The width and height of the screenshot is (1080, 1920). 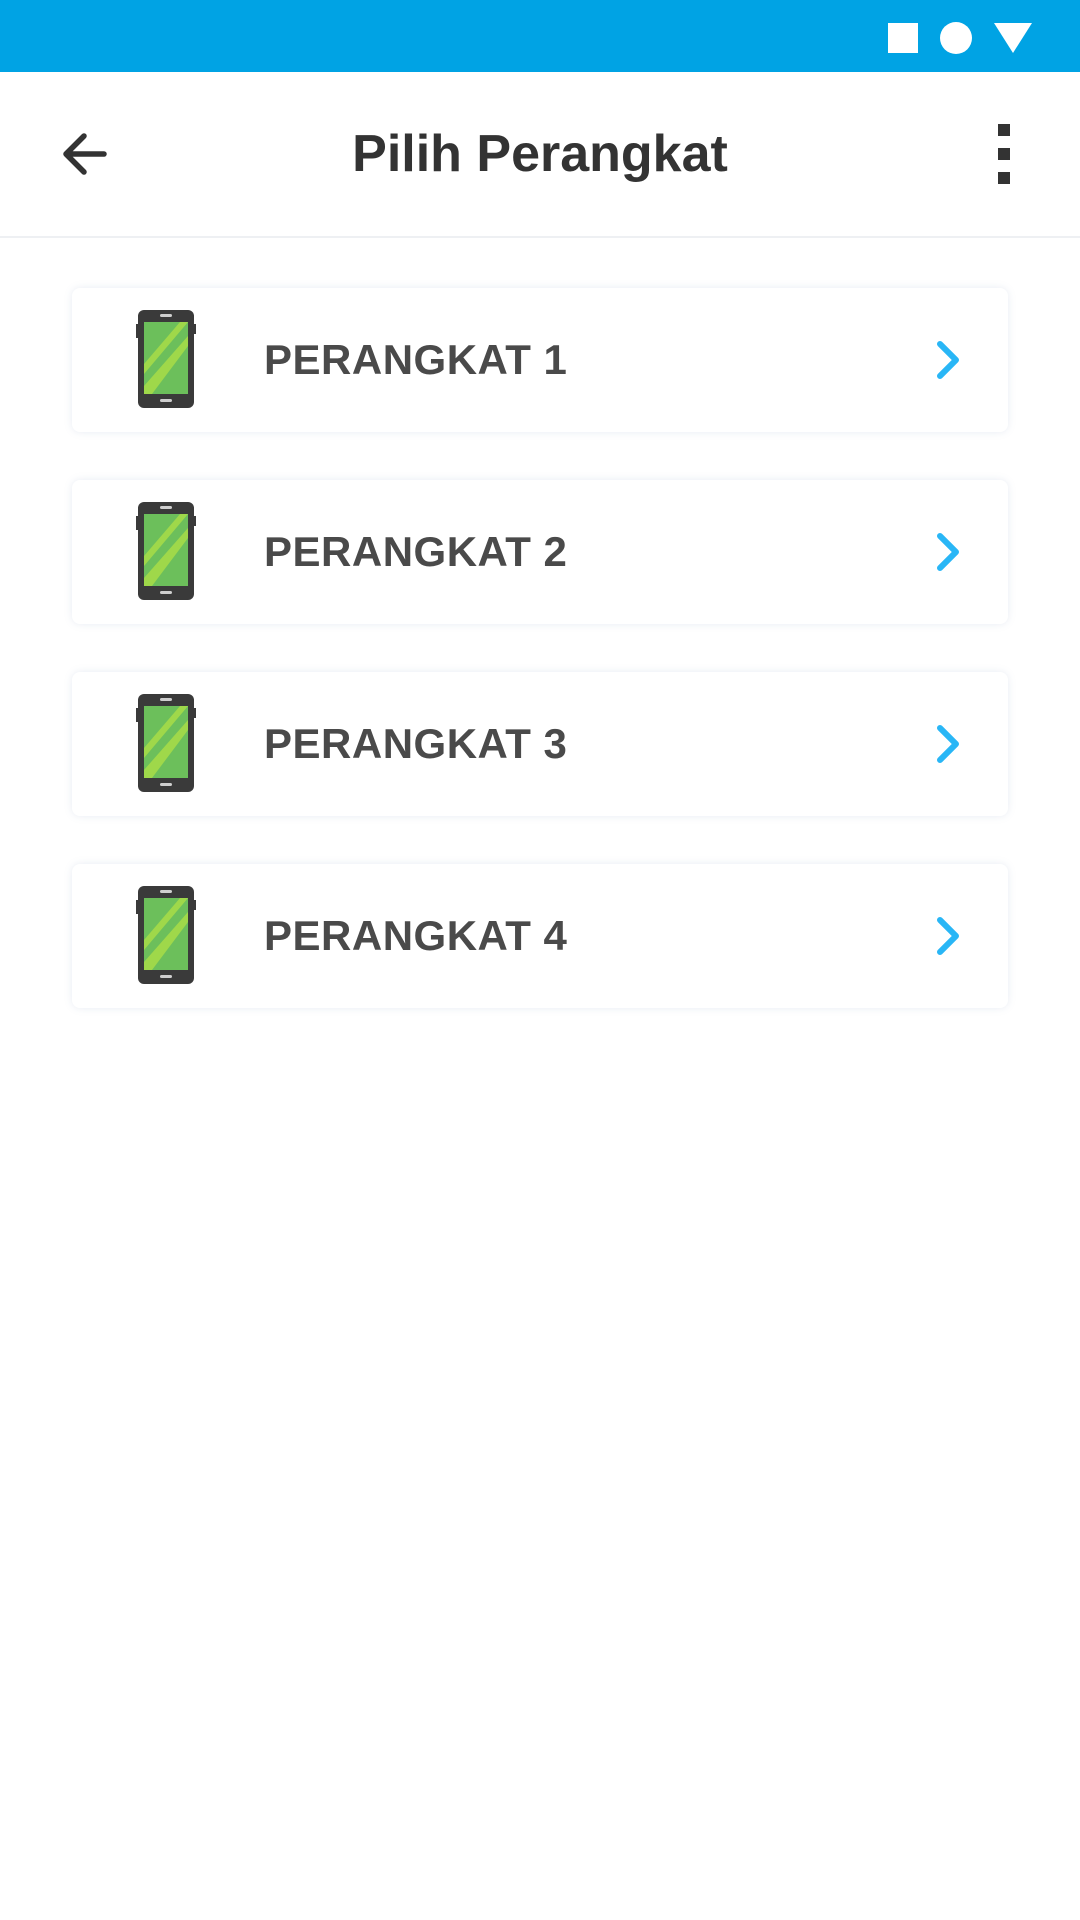 I want to click on back-button, so click(x=84, y=154).